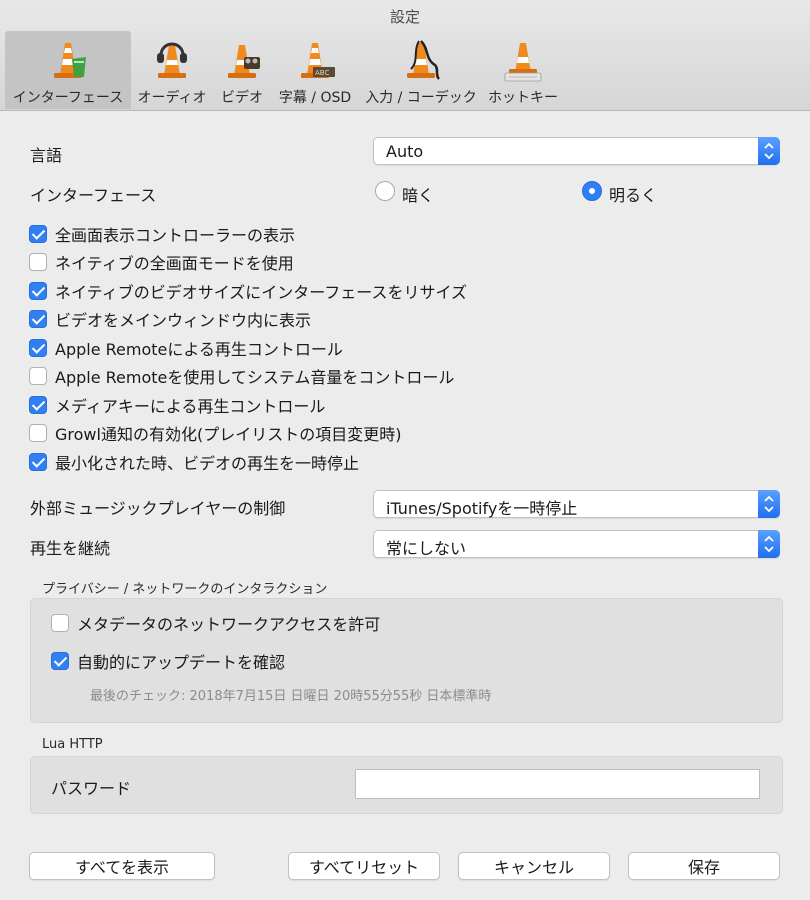 The width and height of the screenshot is (810, 900). What do you see at coordinates (91, 788) in the screenshot?
I see `password-label: パスワード` at bounding box center [91, 788].